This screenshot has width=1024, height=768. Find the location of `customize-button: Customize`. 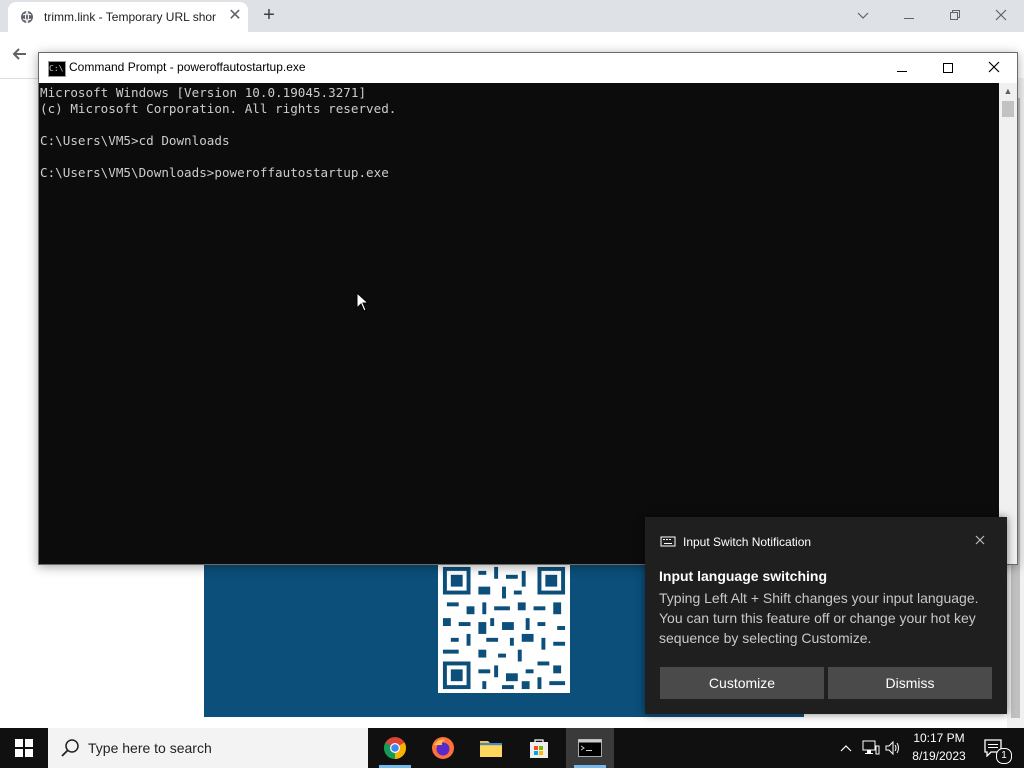

customize-button: Customize is located at coordinates (742, 683).